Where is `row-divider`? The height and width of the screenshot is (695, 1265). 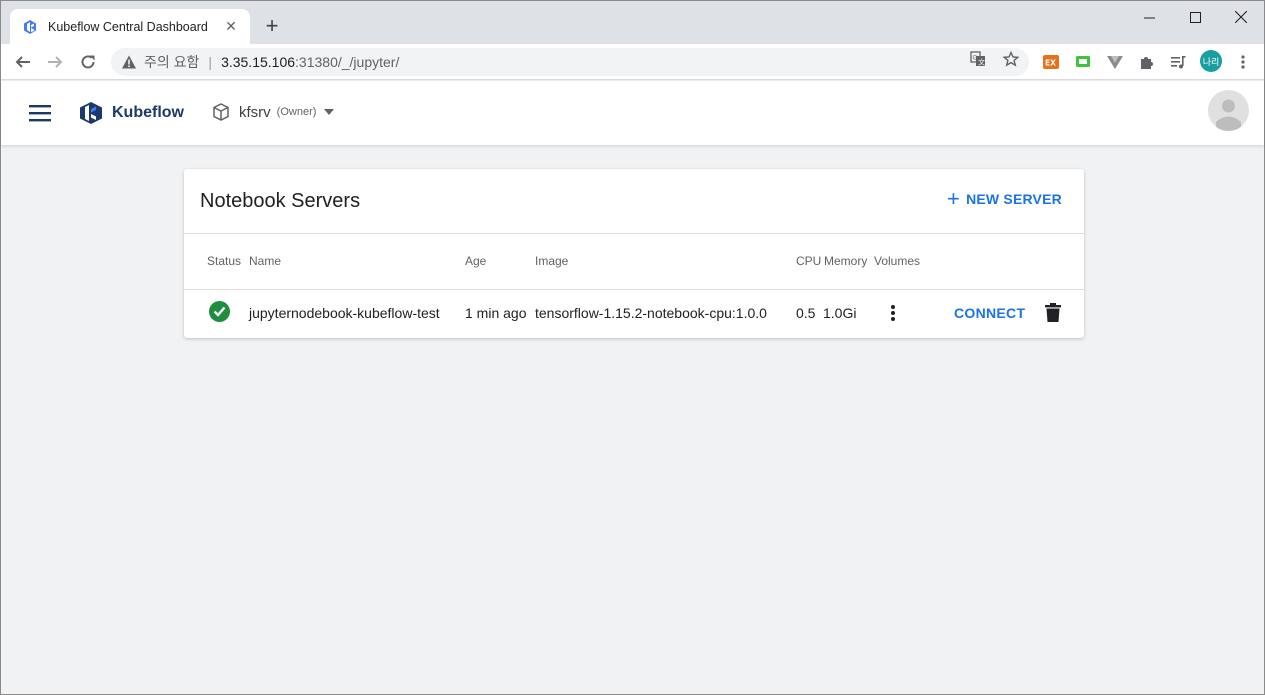 row-divider is located at coordinates (634, 289).